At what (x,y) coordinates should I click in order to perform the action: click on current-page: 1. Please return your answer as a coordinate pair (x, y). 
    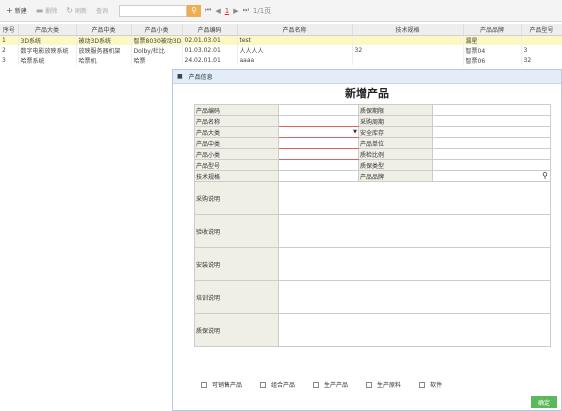
    Looking at the image, I should click on (227, 11).